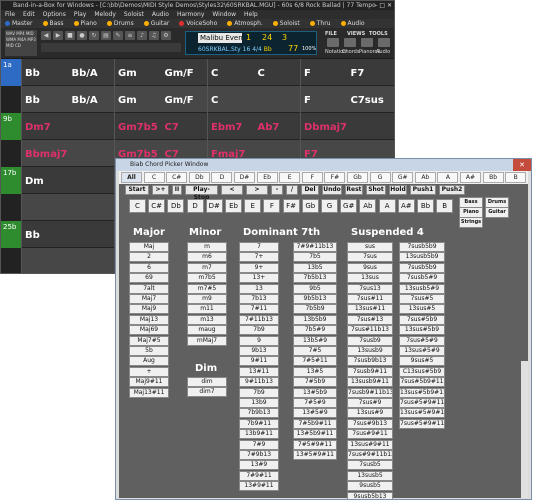 The image size is (536, 500). Describe the element at coordinates (315, 299) in the screenshot. I see `chord-dominant-button: 9b5b13` at that location.